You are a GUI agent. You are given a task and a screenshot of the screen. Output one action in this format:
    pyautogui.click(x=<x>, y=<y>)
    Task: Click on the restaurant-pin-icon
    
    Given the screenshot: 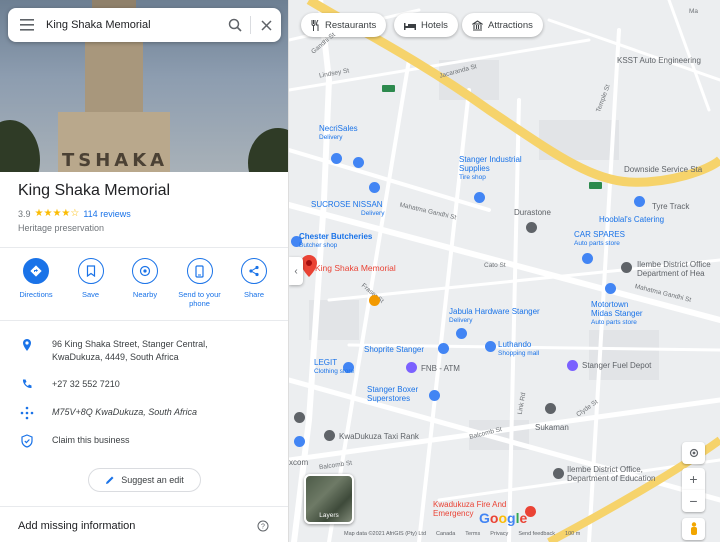 What is the action you would take?
    pyautogui.click(x=374, y=300)
    